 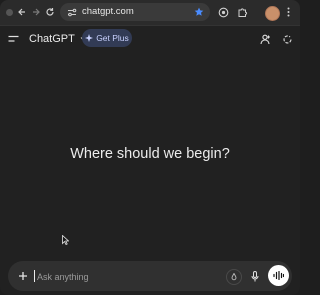 I want to click on browser-toolbar: chatgpt.com, so click(x=150, y=13).